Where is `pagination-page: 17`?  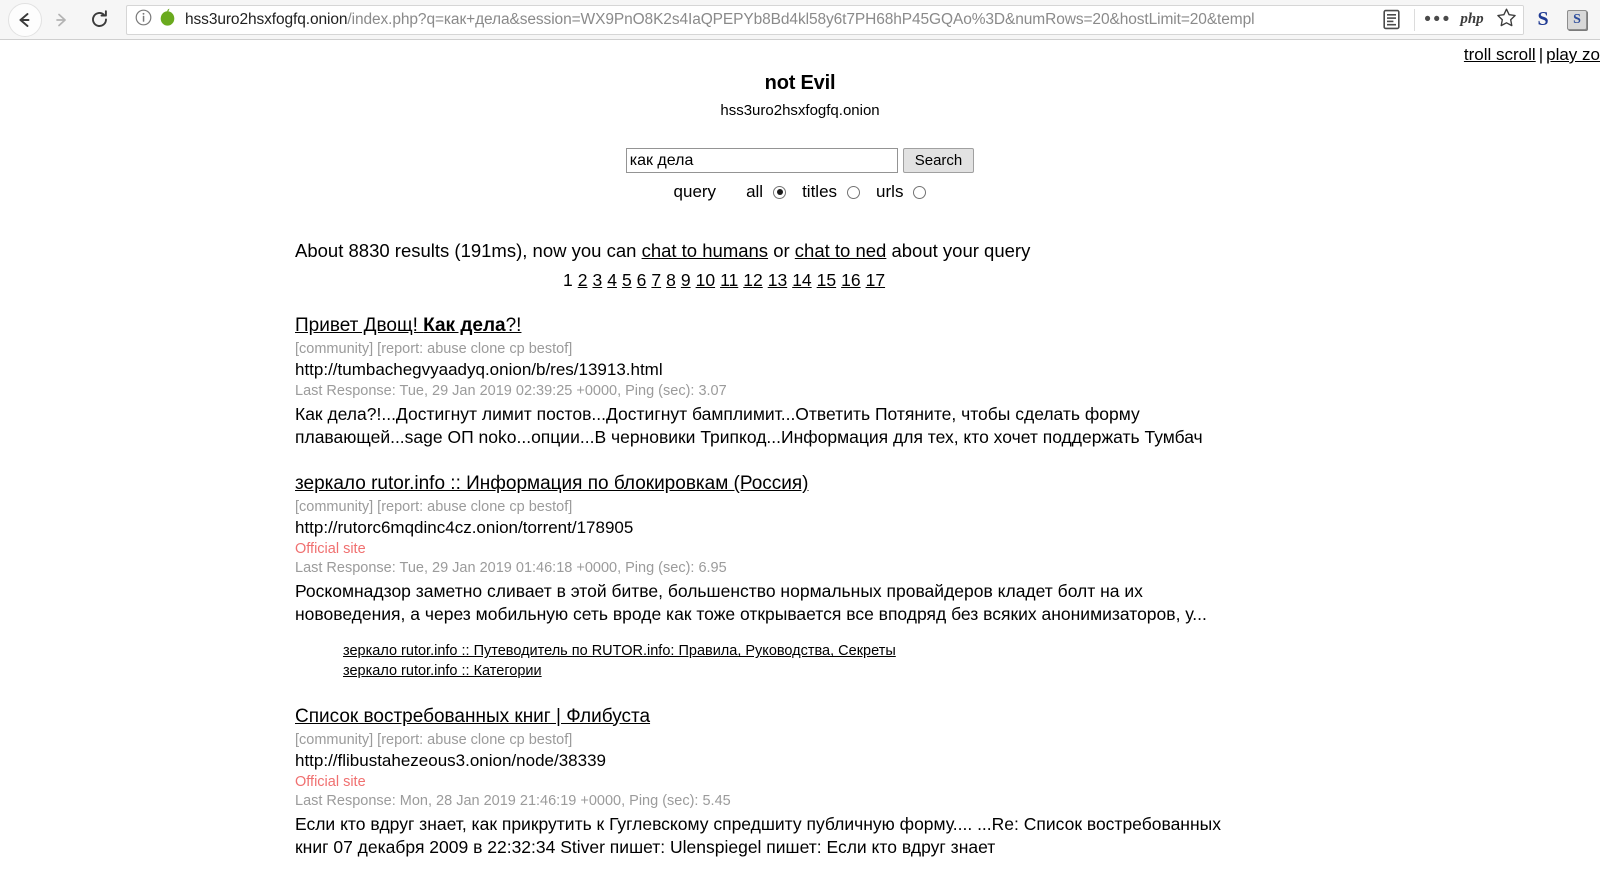 pagination-page: 17 is located at coordinates (875, 280).